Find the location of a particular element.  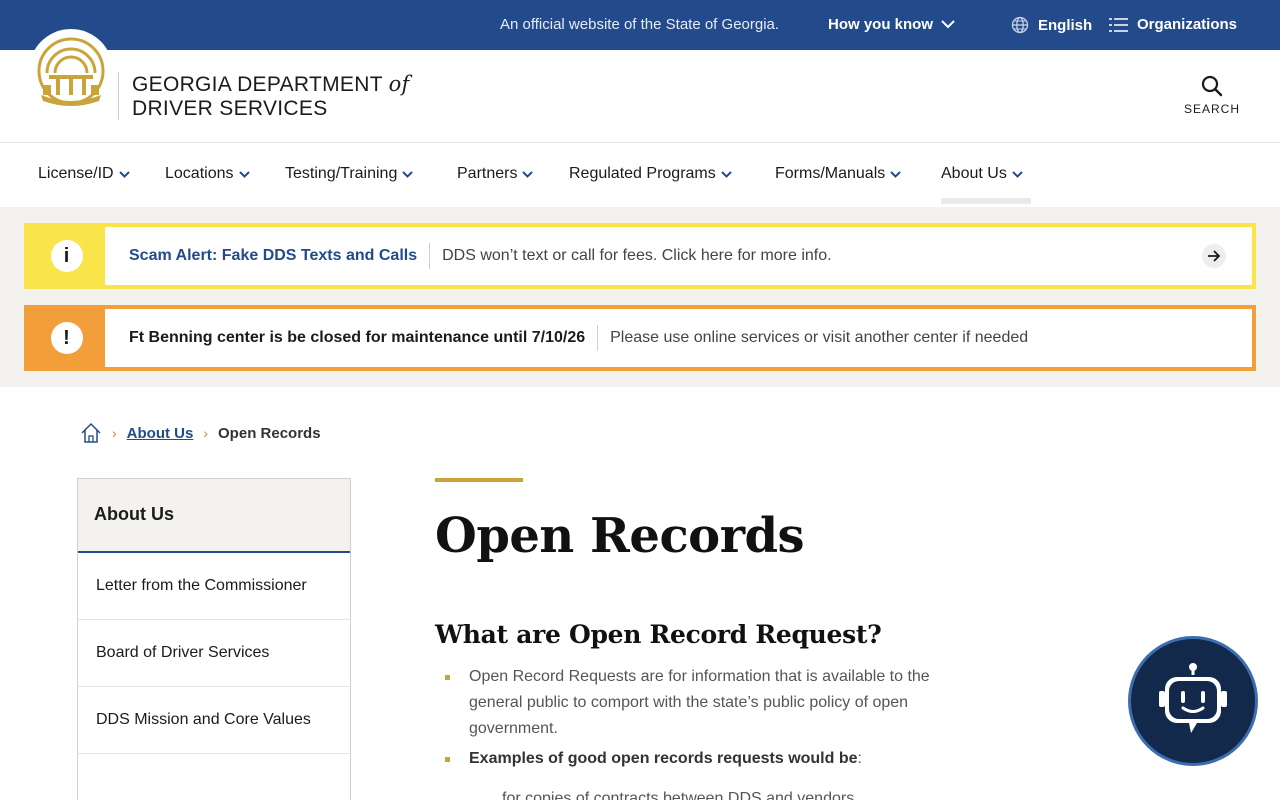

nav-item-license-id: License/ID is located at coordinates (84, 174).